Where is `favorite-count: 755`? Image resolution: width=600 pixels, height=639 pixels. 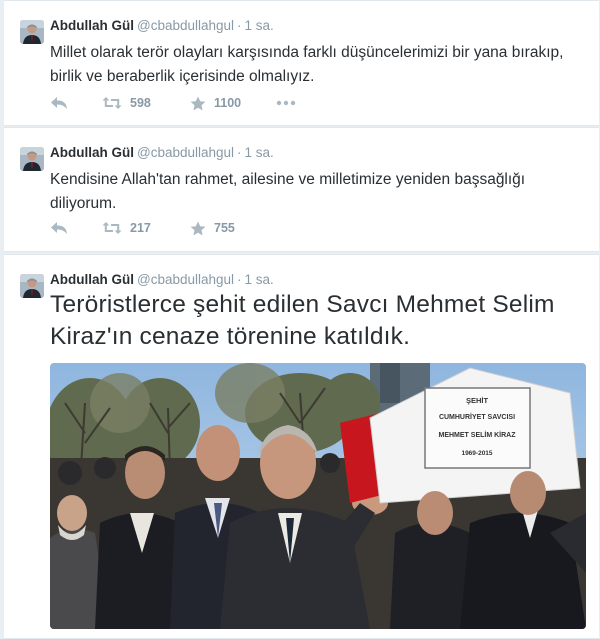 favorite-count: 755 is located at coordinates (224, 228).